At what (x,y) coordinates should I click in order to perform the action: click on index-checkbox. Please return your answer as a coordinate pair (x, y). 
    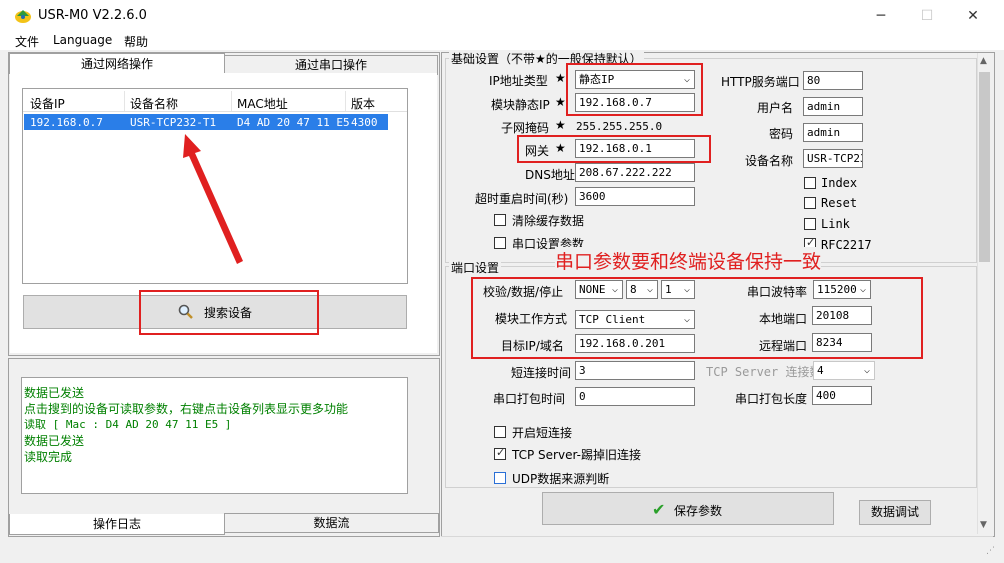
    Looking at the image, I should click on (810, 183).